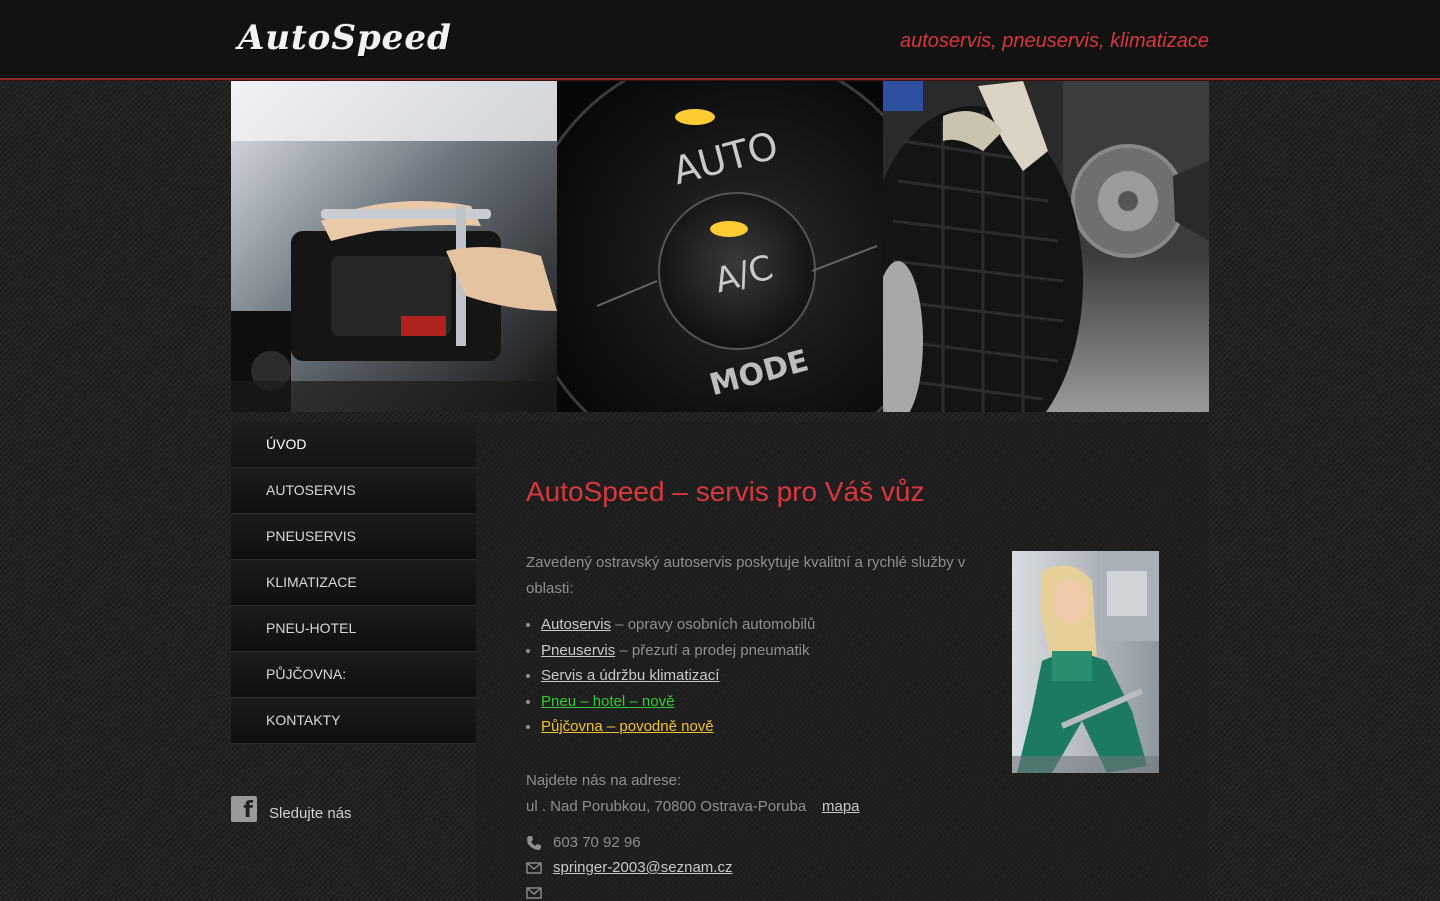 This screenshot has height=901, width=1440. What do you see at coordinates (841, 806) in the screenshot?
I see `map-link: mapa` at bounding box center [841, 806].